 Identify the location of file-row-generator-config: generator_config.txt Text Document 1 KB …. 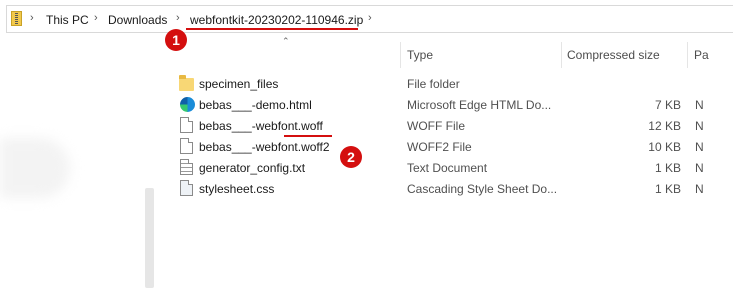
(451, 167).